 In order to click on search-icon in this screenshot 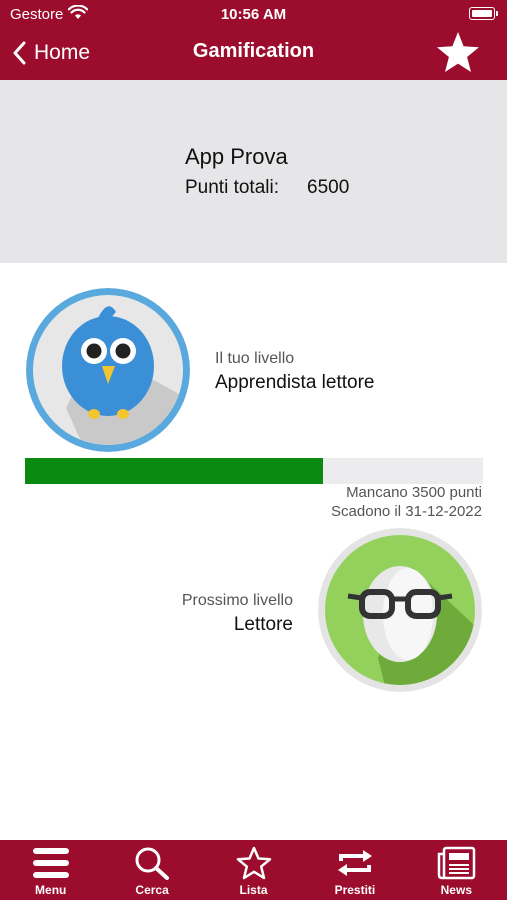, I will do `click(152, 863)`.